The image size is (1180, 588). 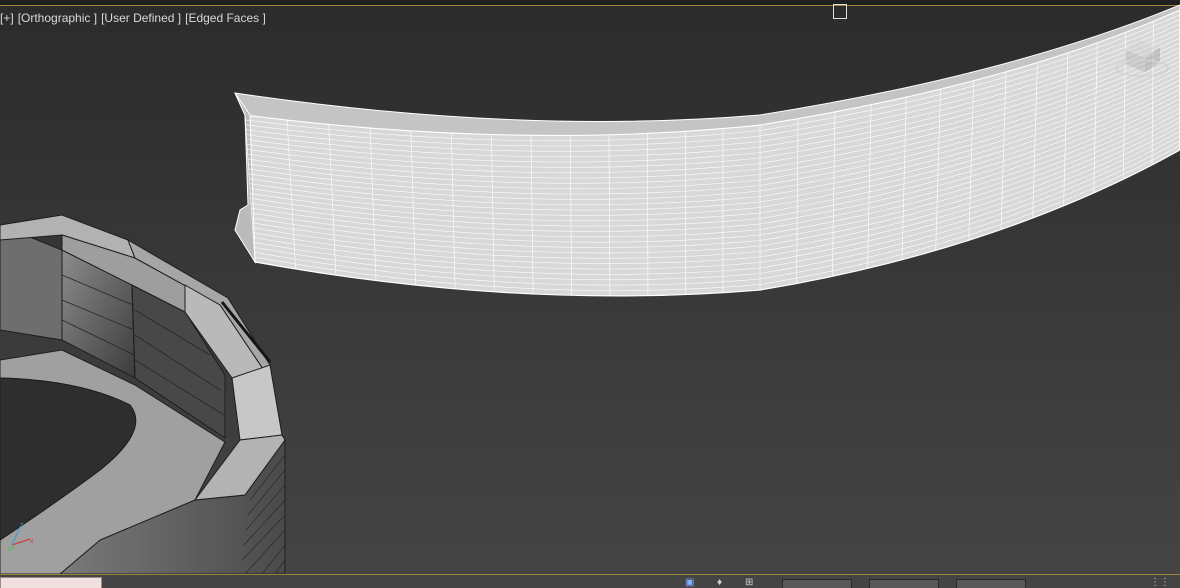 I want to click on faceted-ring-mesh, so click(x=143, y=394).